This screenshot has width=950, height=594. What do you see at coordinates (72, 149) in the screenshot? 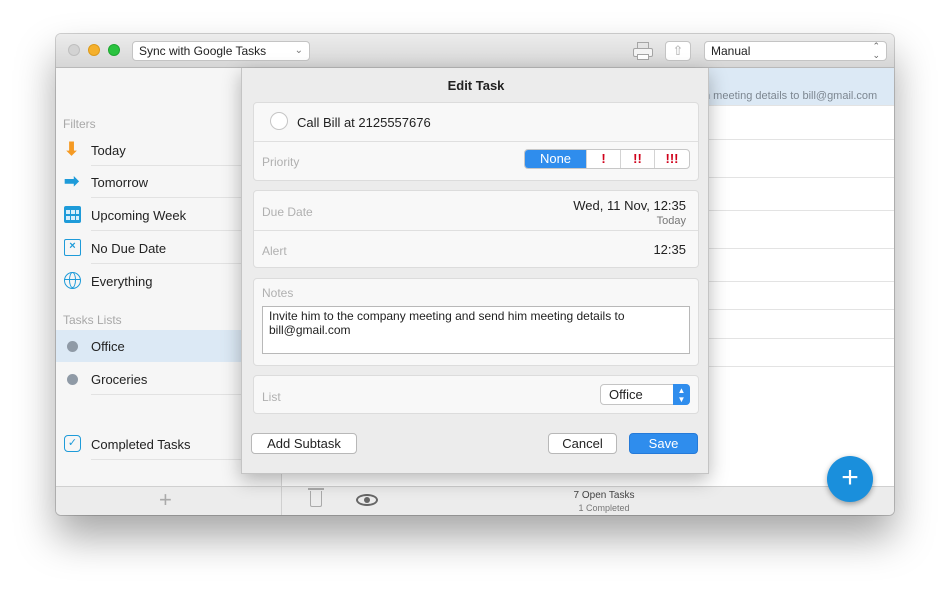
I see `arrow-down-icon: ⬇` at bounding box center [72, 149].